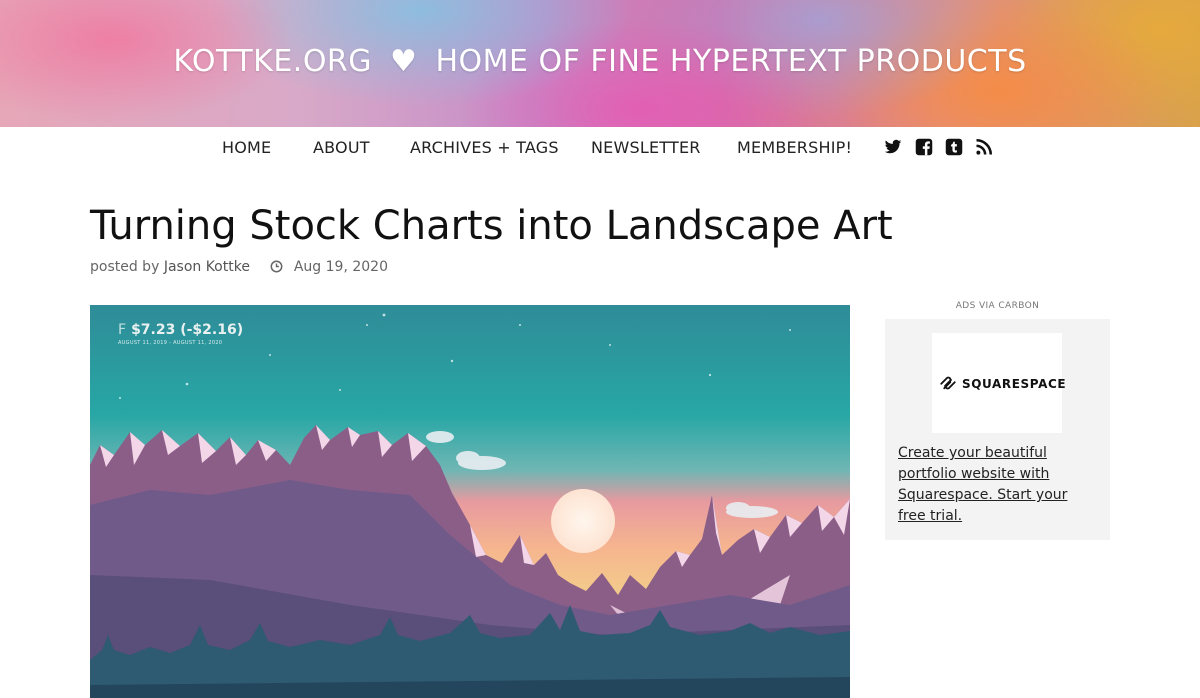 The width and height of the screenshot is (1200, 698). What do you see at coordinates (948, 383) in the screenshot?
I see `squarespace-logo-icon` at bounding box center [948, 383].